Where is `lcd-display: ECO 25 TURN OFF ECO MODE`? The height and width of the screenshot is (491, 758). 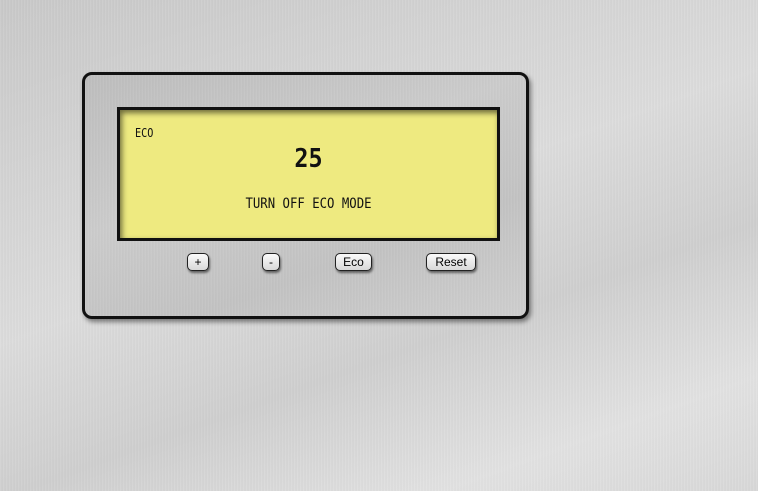
lcd-display: ECO 25 TURN OFF ECO MODE is located at coordinates (308, 174).